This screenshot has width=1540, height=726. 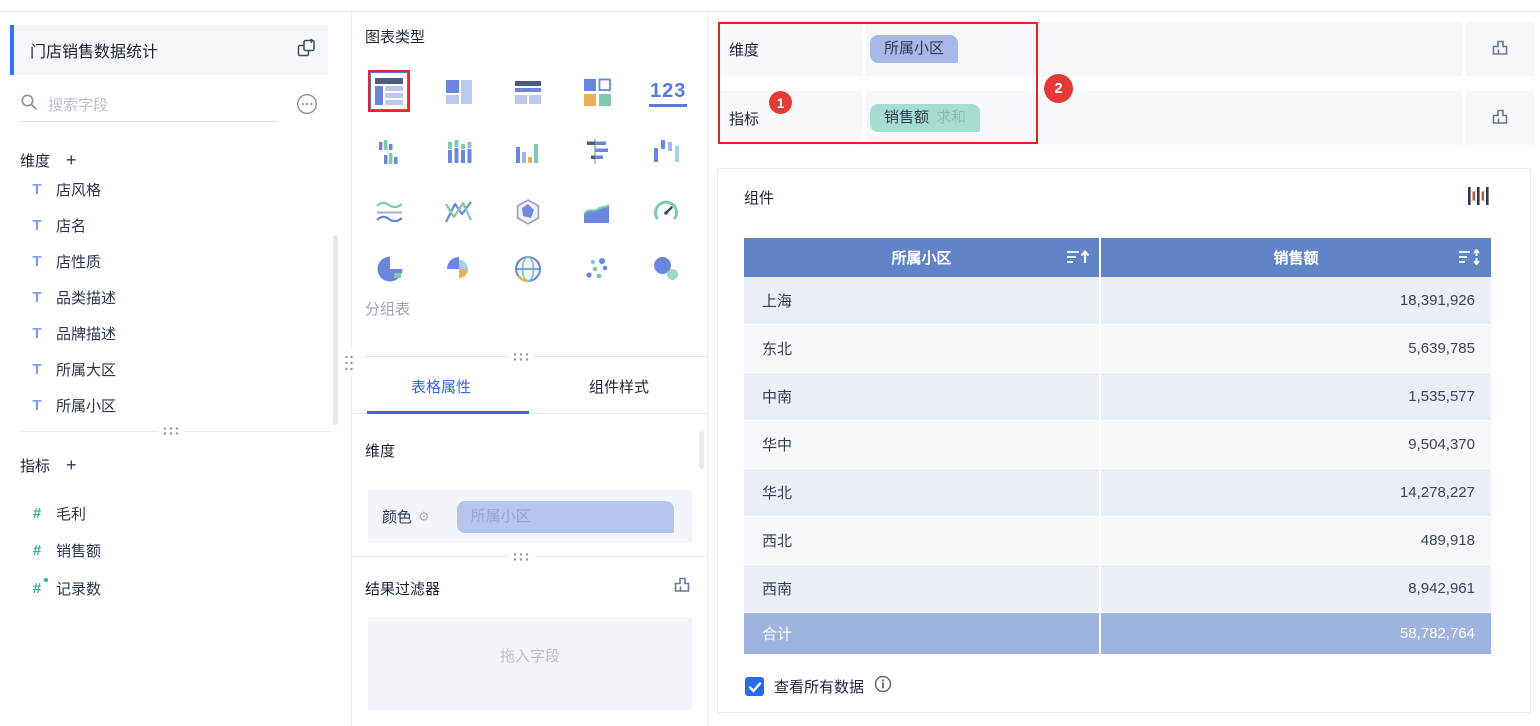 I want to click on field-item-suoshuxiaoqu: T 所属小区, so click(x=170, y=405).